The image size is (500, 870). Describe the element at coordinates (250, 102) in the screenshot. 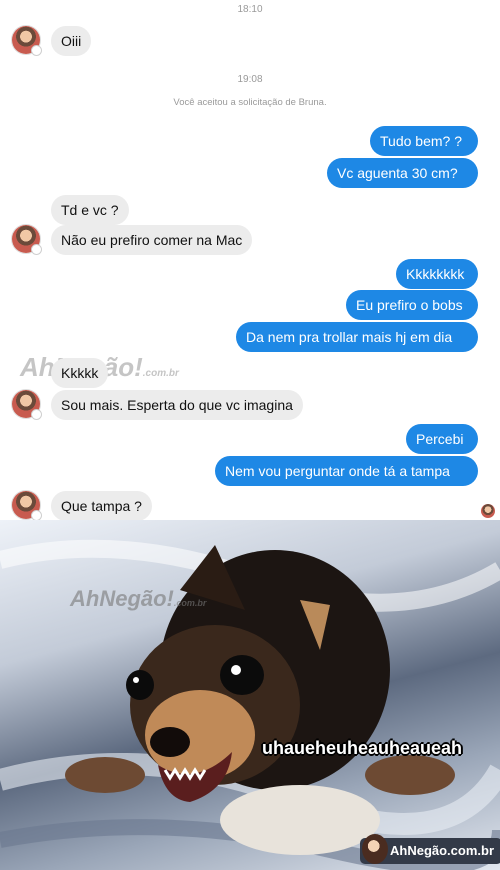

I see `system-notice: Você aceitou a solicitação de Bruna.` at that location.